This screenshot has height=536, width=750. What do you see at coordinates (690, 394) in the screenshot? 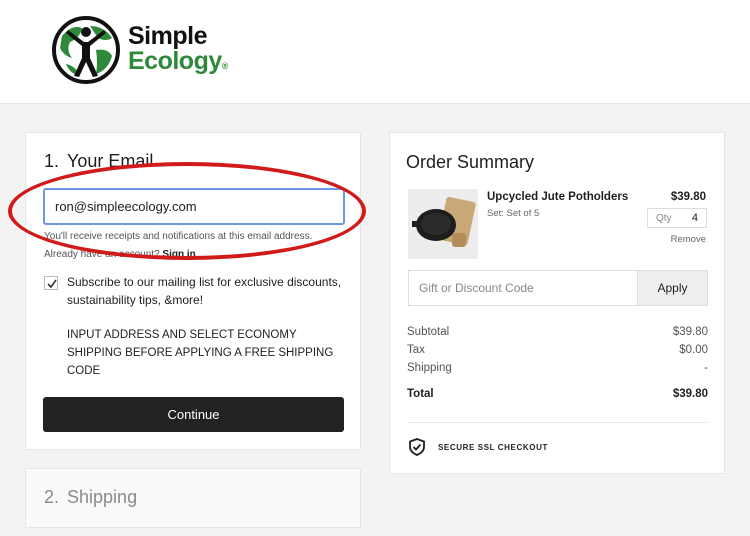
I see `total-value: $39.80` at bounding box center [690, 394].